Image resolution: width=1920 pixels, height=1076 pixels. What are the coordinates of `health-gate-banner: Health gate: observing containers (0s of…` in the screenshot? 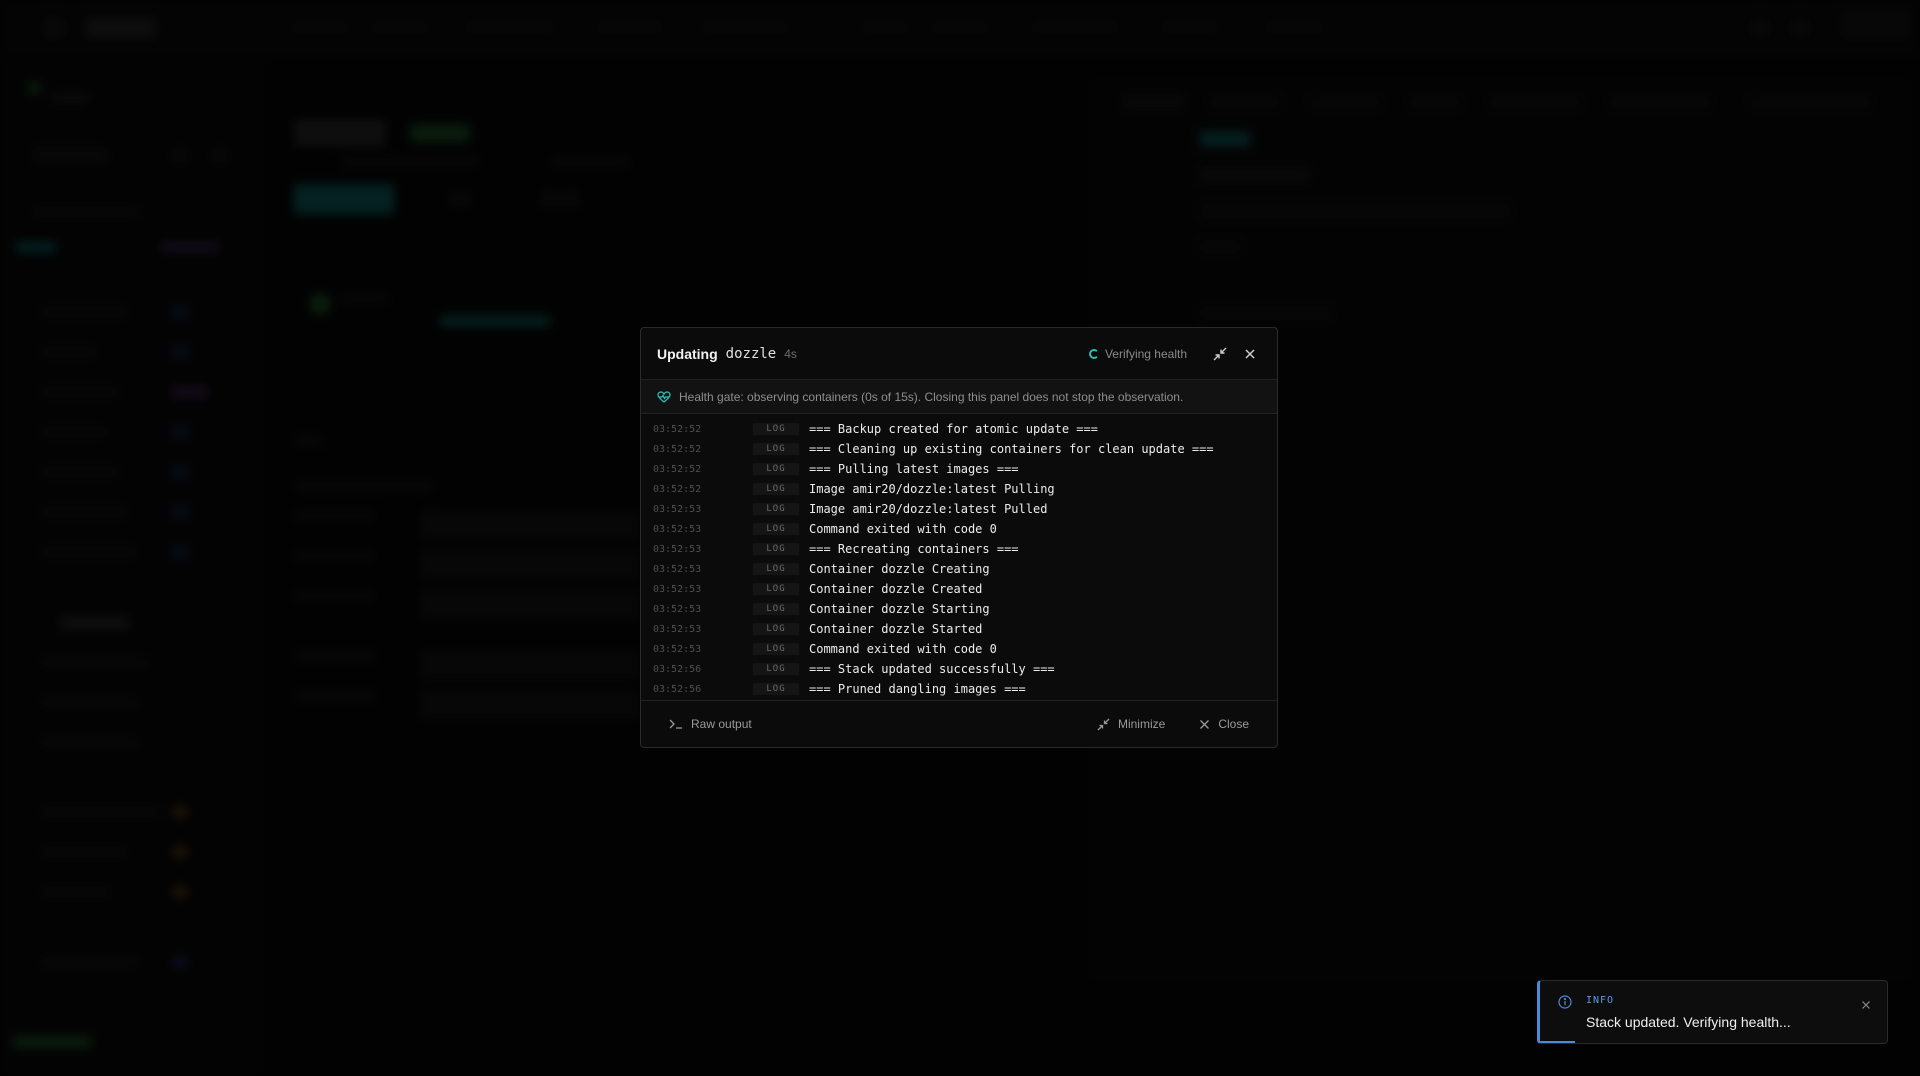 It's located at (959, 397).